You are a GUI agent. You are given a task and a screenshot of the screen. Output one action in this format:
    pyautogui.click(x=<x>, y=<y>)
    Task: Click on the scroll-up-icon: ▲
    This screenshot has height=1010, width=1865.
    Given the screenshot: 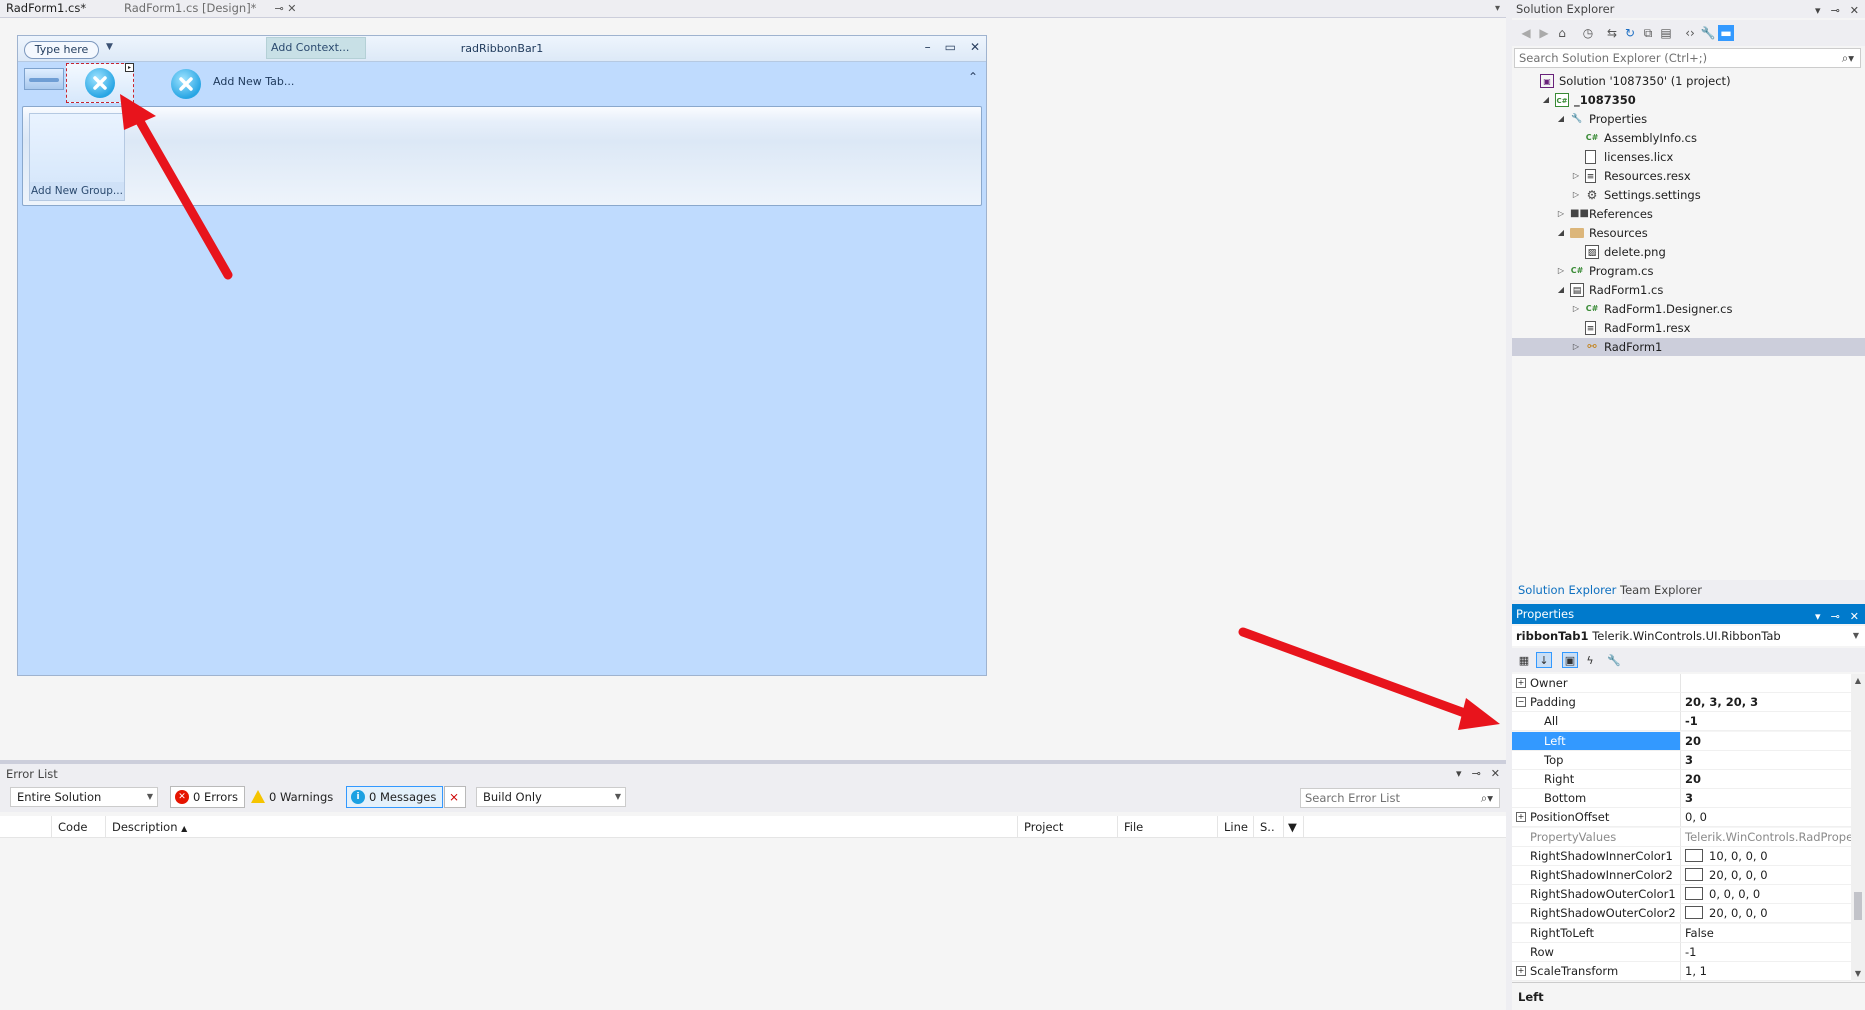 What is the action you would take?
    pyautogui.click(x=1858, y=680)
    